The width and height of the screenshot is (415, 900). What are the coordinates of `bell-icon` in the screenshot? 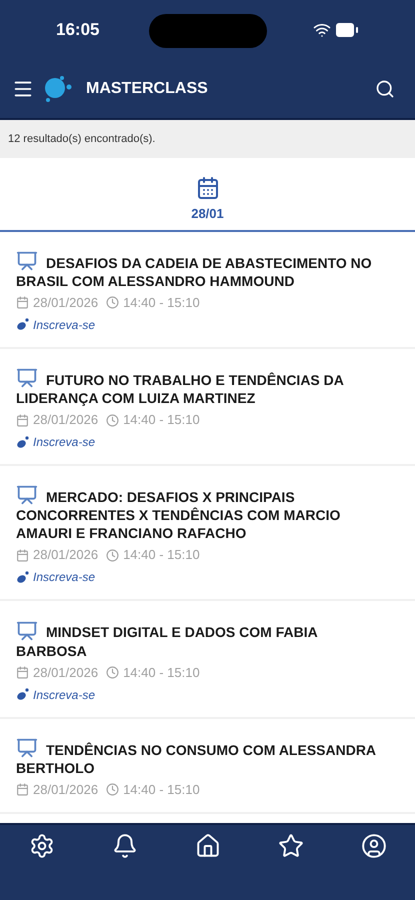 It's located at (125, 846).